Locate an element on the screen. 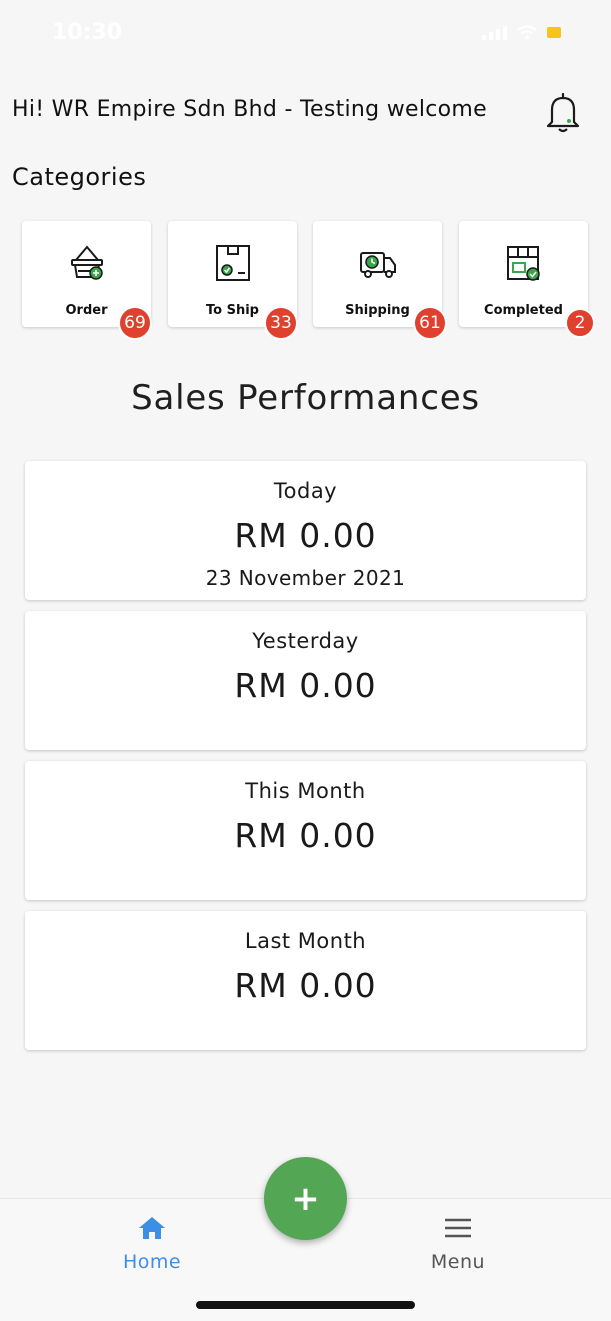 The image size is (611, 1321). sales-period-label: Today is located at coordinates (305, 491).